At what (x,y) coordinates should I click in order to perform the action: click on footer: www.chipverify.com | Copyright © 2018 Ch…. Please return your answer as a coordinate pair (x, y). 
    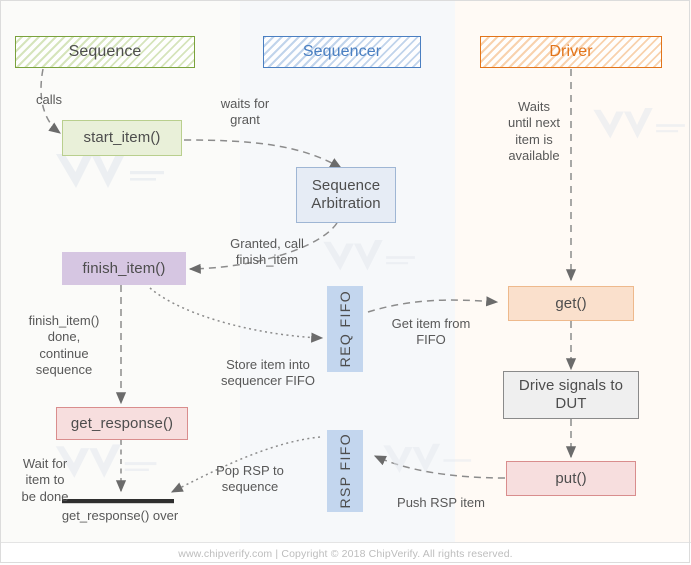
    Looking at the image, I should click on (345, 553).